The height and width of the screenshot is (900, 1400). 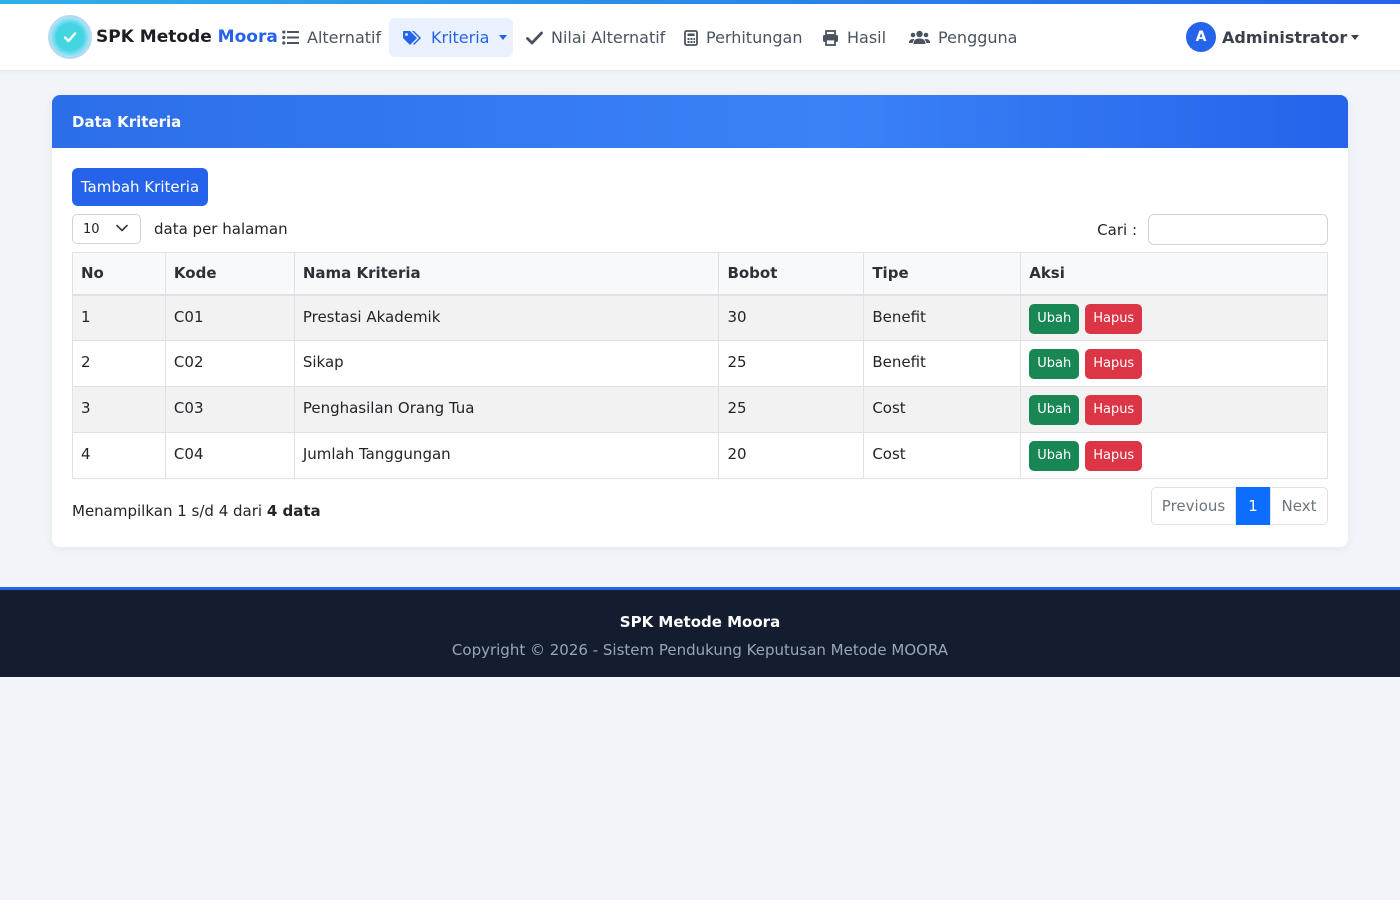 I want to click on column-header-bobot: Bobot, so click(x=791, y=274).